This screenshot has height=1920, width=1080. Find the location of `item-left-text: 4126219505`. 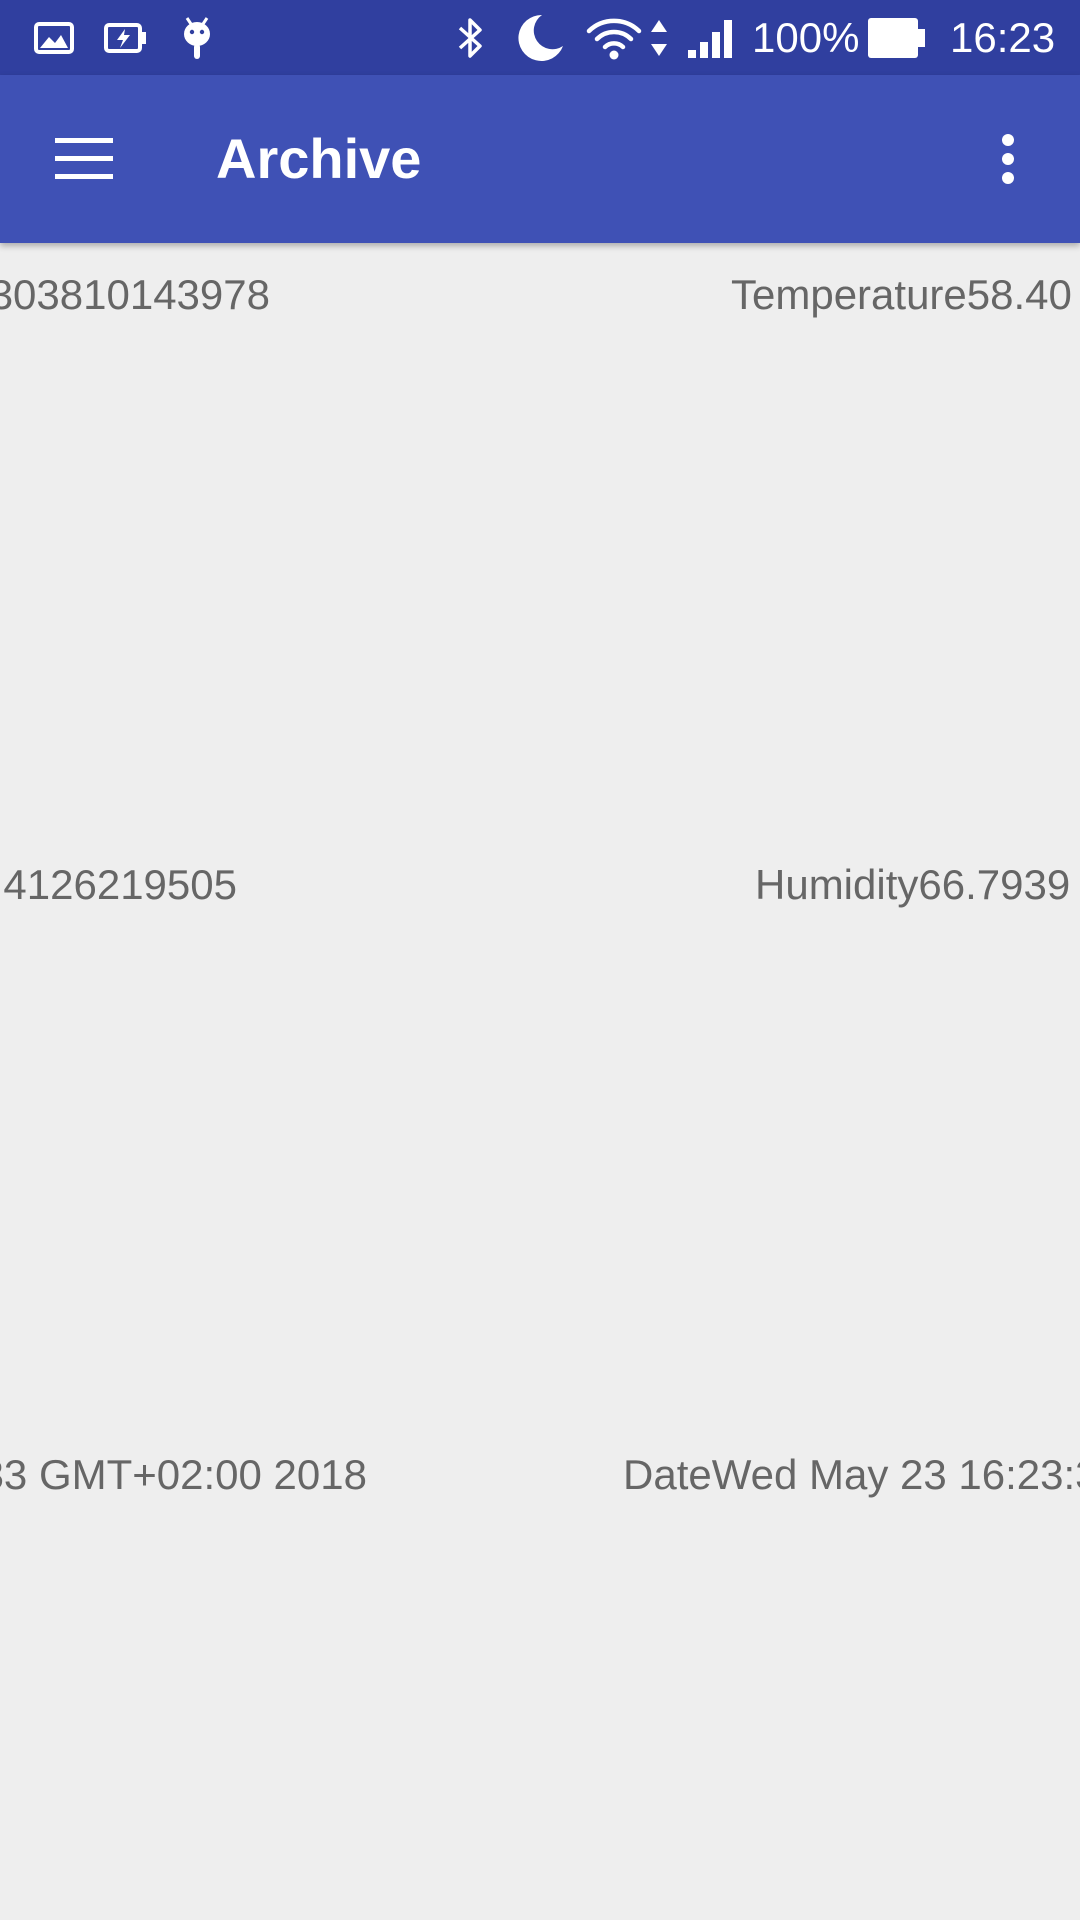

item-left-text: 4126219505 is located at coordinates (120, 884).